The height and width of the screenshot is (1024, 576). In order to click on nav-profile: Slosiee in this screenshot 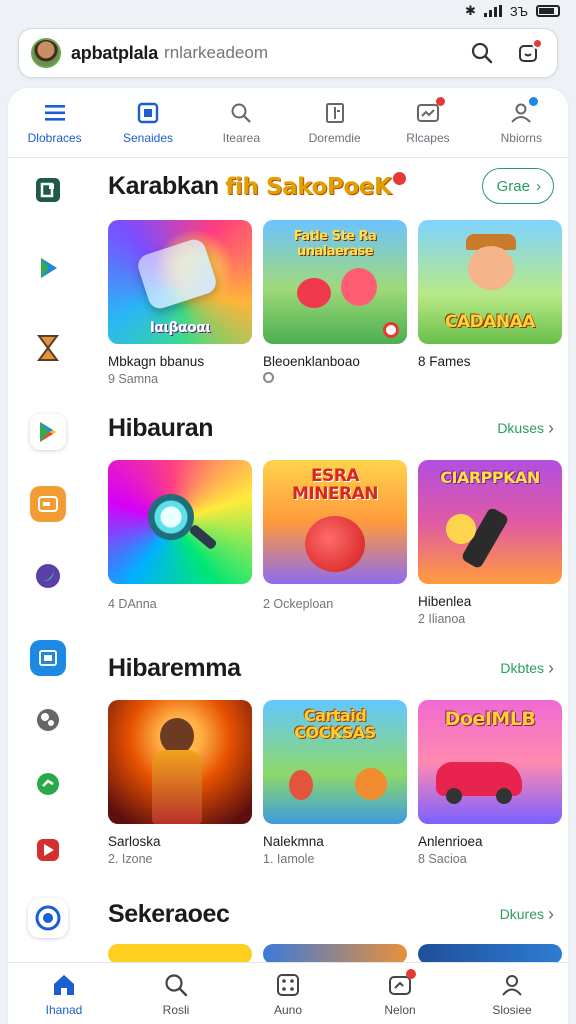, I will do `click(512, 993)`.